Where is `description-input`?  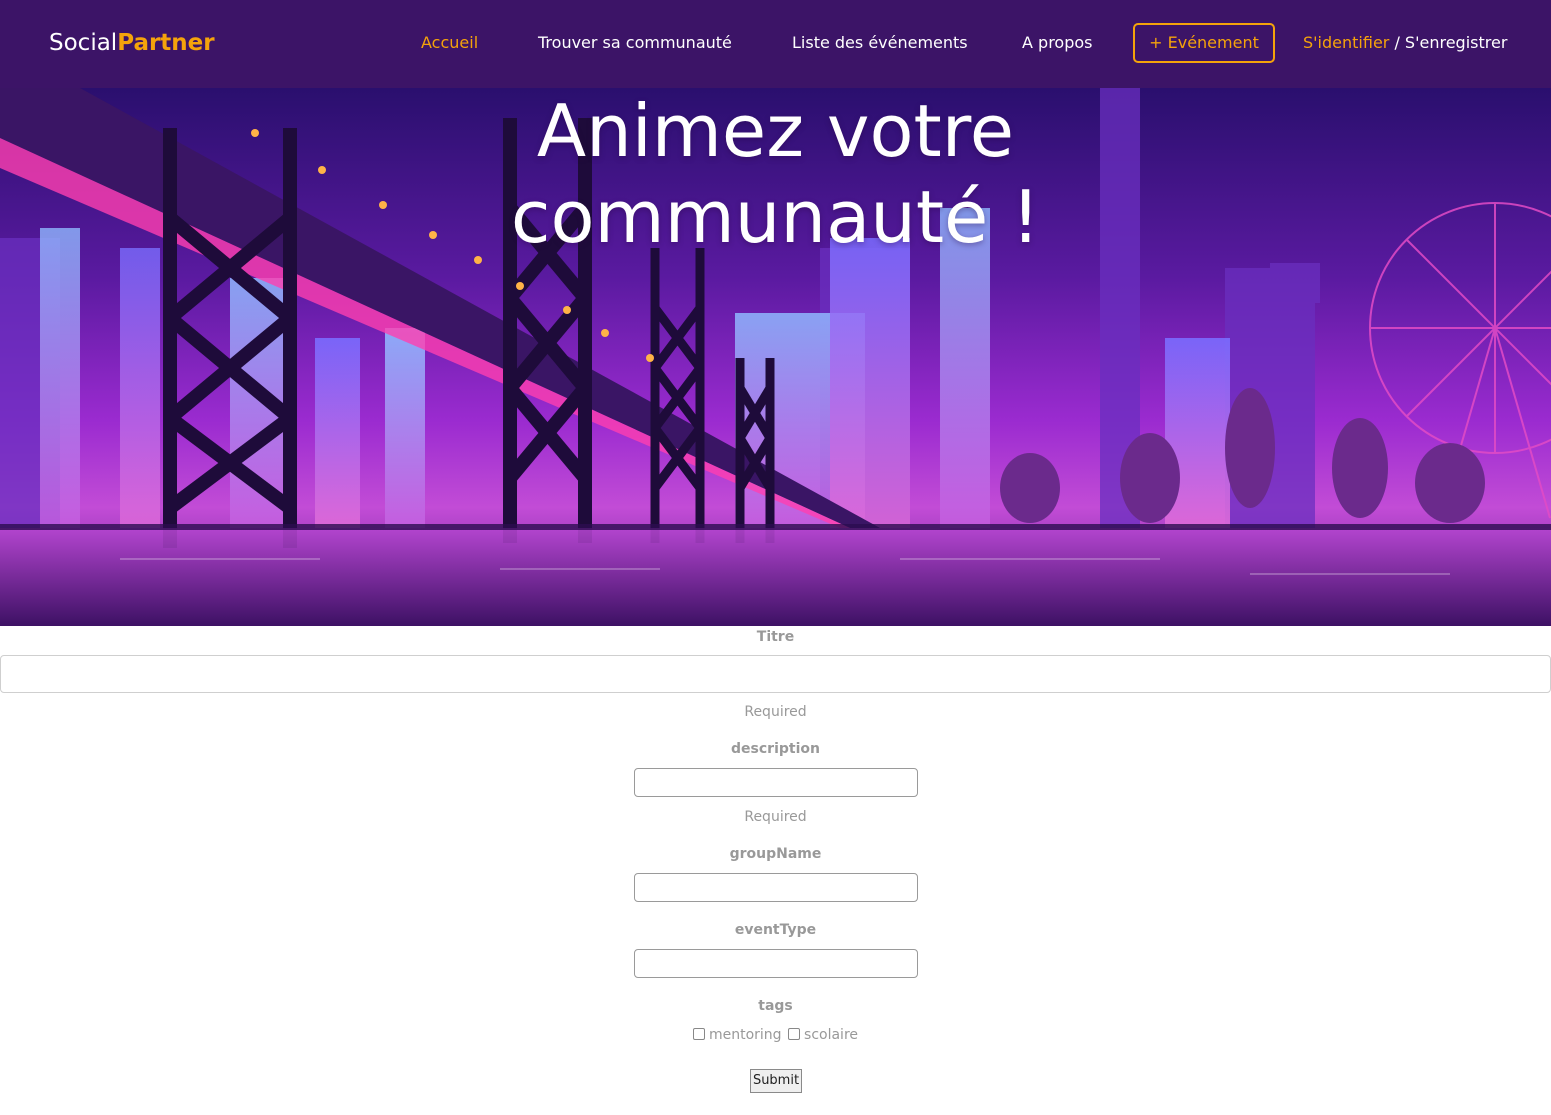 description-input is located at coordinates (776, 782).